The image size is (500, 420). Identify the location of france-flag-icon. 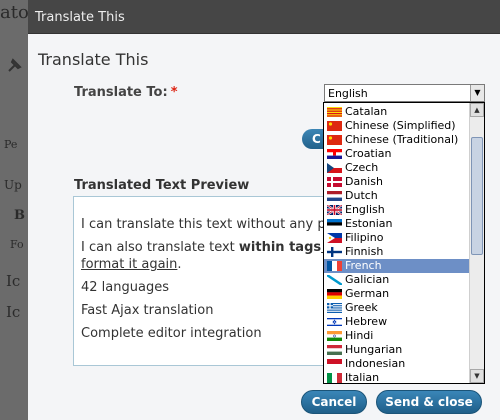
(334, 266).